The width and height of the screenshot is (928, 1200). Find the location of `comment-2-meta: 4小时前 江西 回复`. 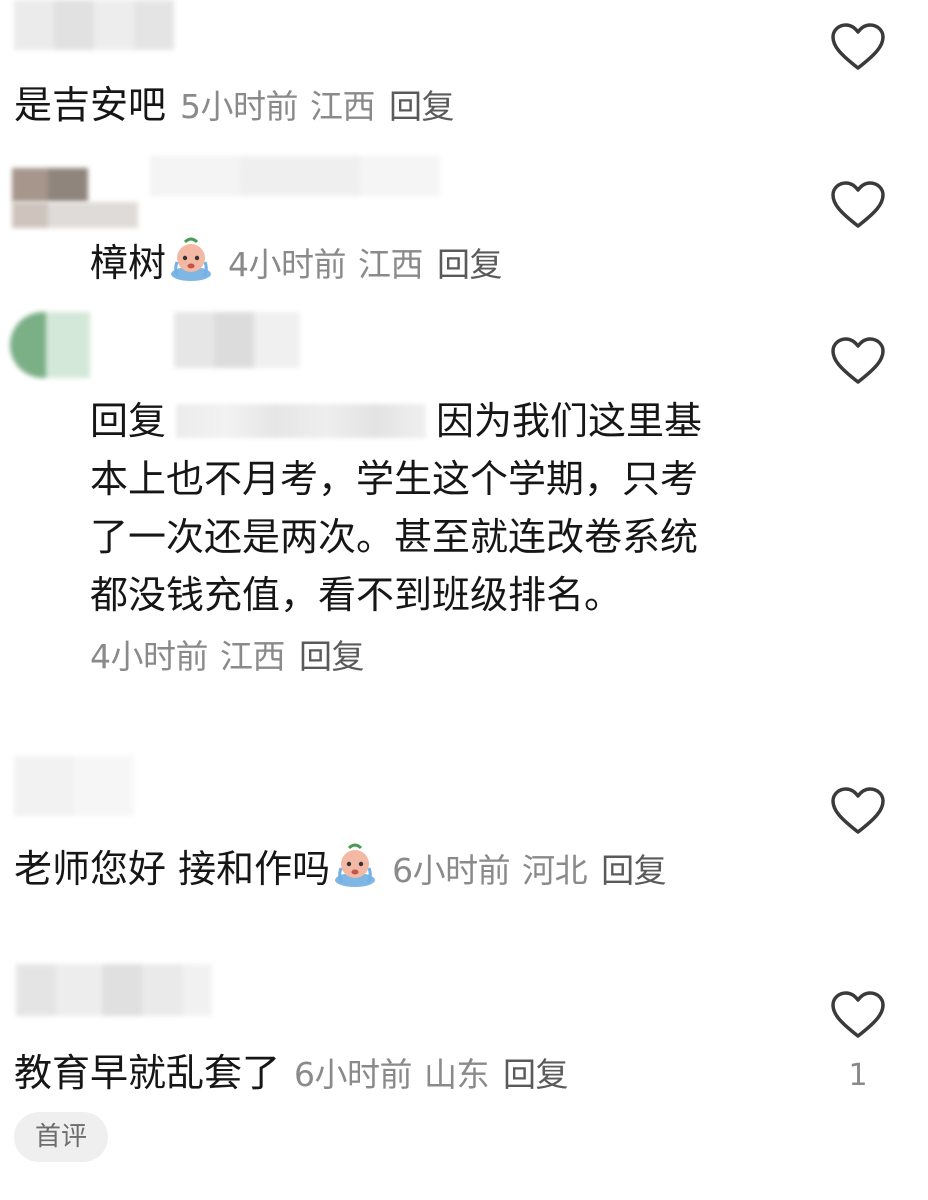

comment-2-meta: 4小时前 江西 回复 is located at coordinates (220, 656).